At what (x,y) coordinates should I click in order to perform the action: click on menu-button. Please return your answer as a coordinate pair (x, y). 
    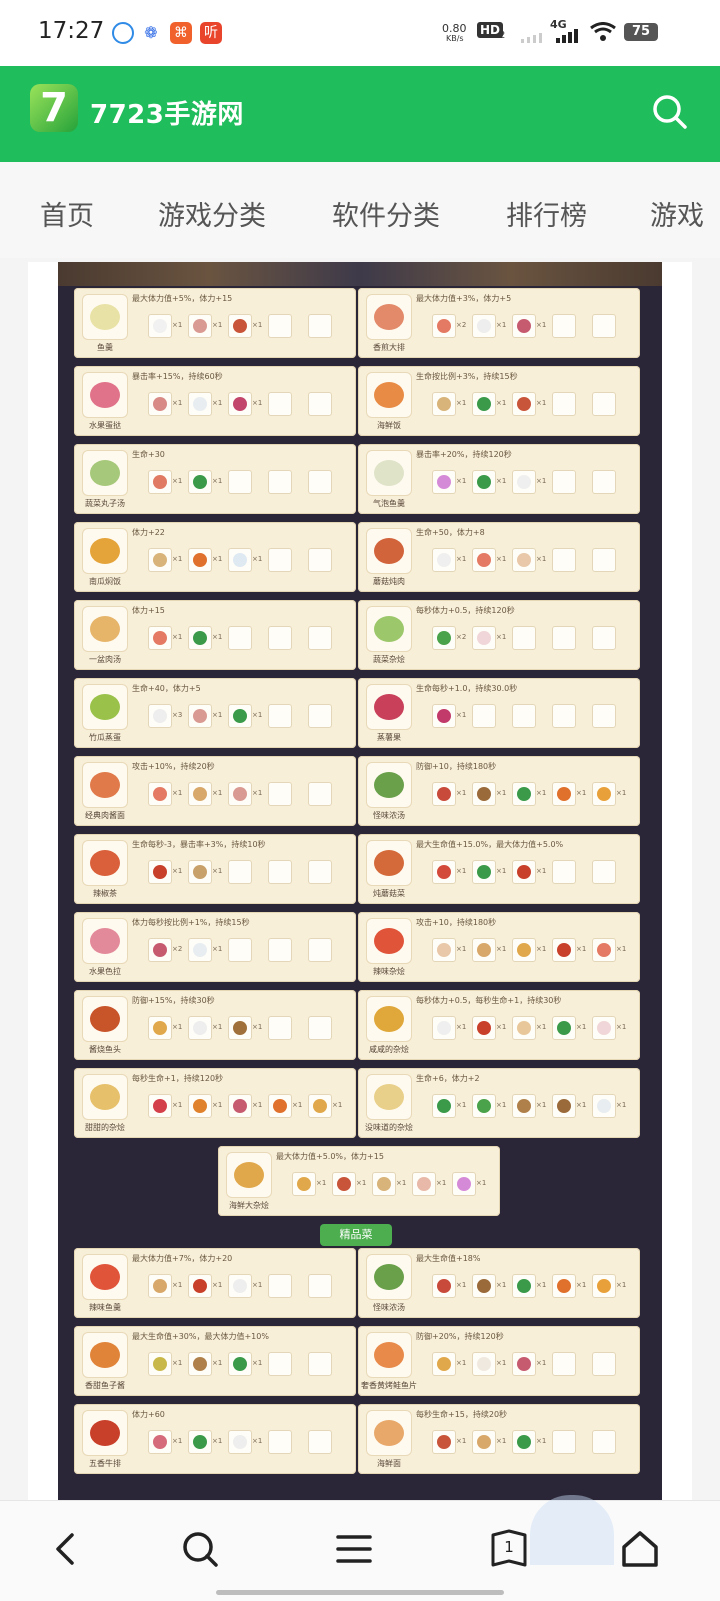
    Looking at the image, I should click on (354, 1549).